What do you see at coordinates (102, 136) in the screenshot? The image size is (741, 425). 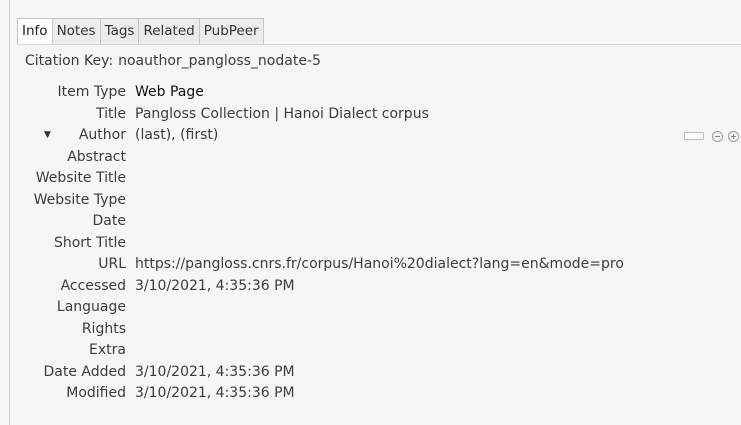 I see `creator-type-label: Author` at bounding box center [102, 136].